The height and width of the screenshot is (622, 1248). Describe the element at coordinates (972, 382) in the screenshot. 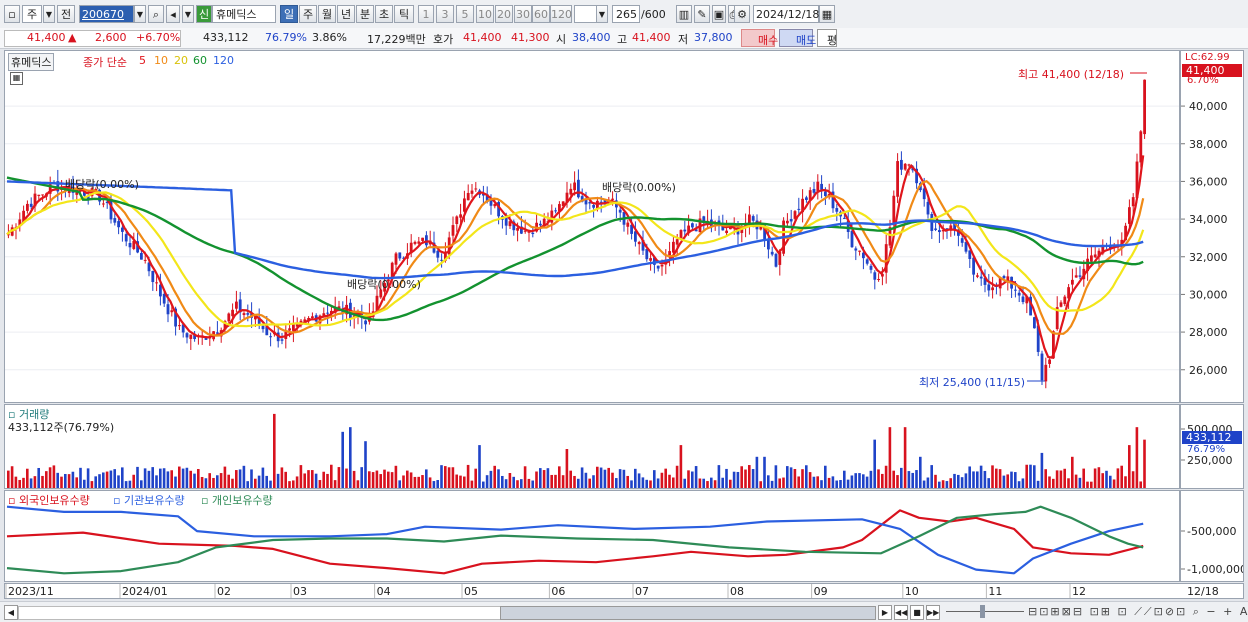

I see `min-price-label: 최저 25,400 (11/15)` at that location.